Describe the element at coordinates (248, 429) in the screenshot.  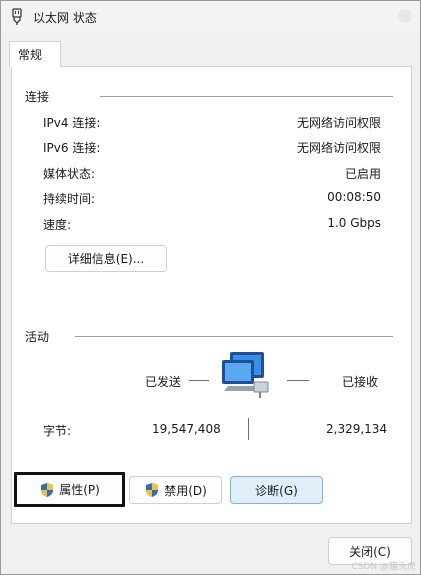
I see `bytes-separator` at that location.